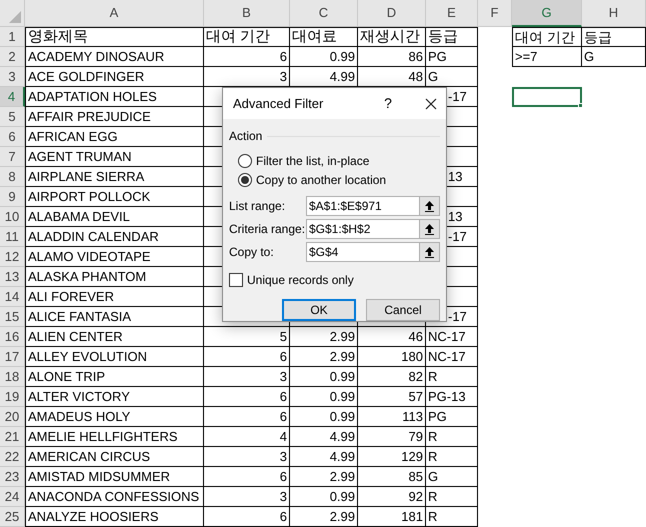  Describe the element at coordinates (392, 497) in the screenshot. I see `table-cell: 92` at that location.